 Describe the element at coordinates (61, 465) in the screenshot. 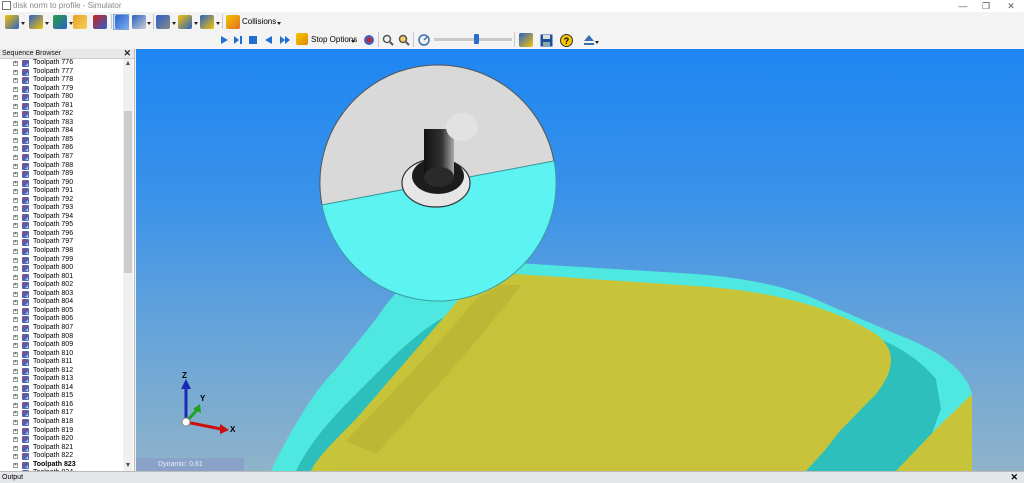

I see `toolpath-item: + Toolpath 823` at that location.